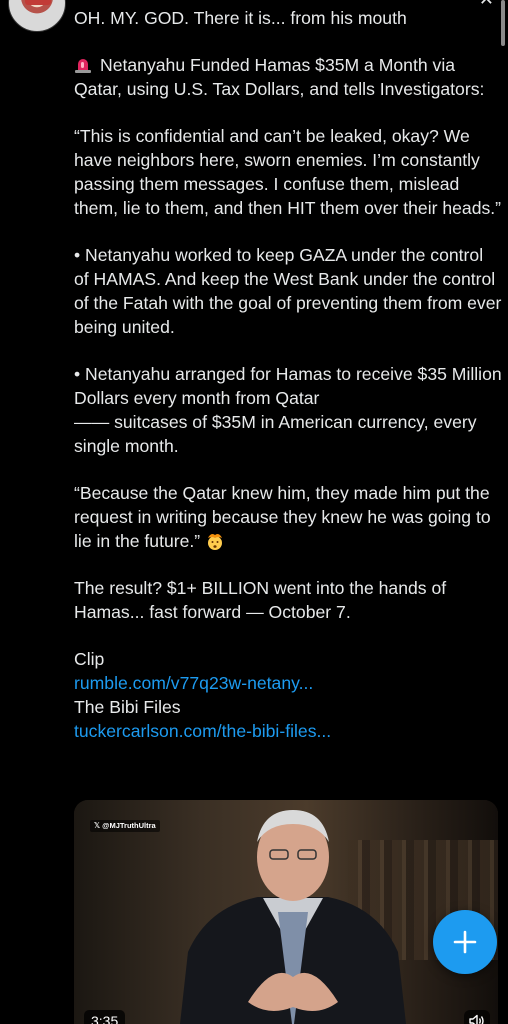  What do you see at coordinates (215, 541) in the screenshot?
I see `exploding-head-icon` at bounding box center [215, 541].